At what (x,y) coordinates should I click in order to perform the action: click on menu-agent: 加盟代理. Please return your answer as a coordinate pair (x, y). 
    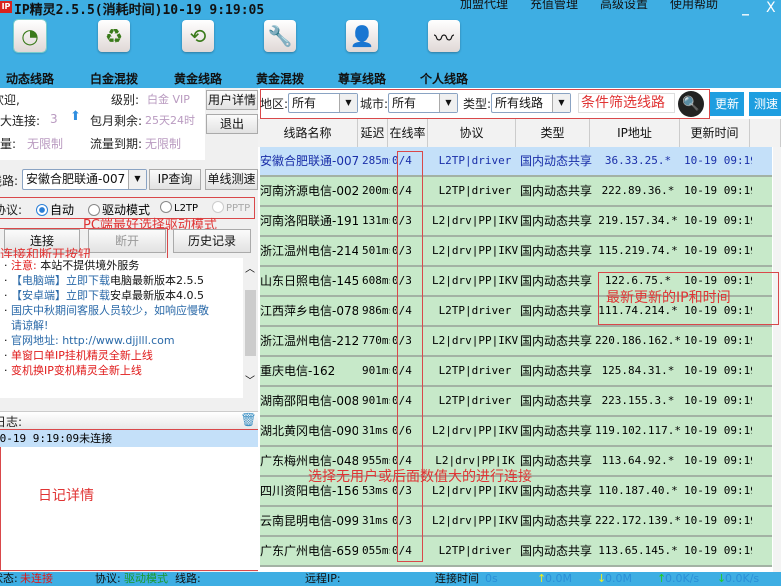
    Looking at the image, I should click on (484, 6).